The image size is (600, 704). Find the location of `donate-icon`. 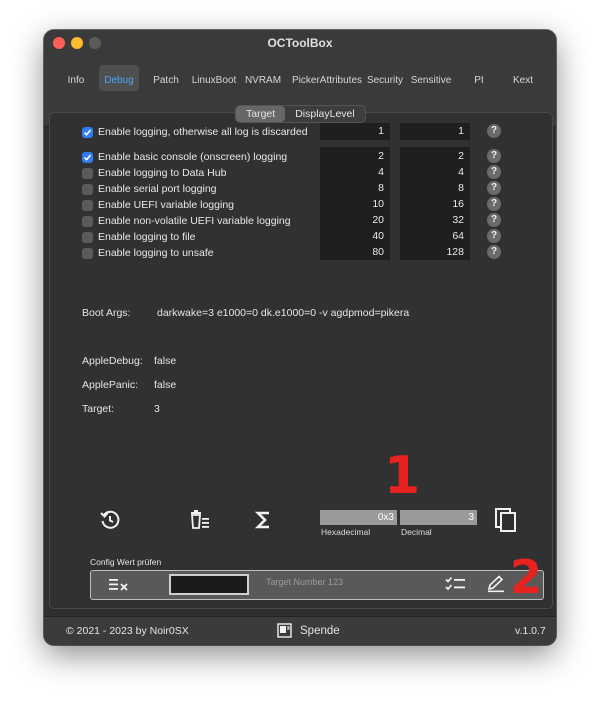

donate-icon is located at coordinates (284, 630).